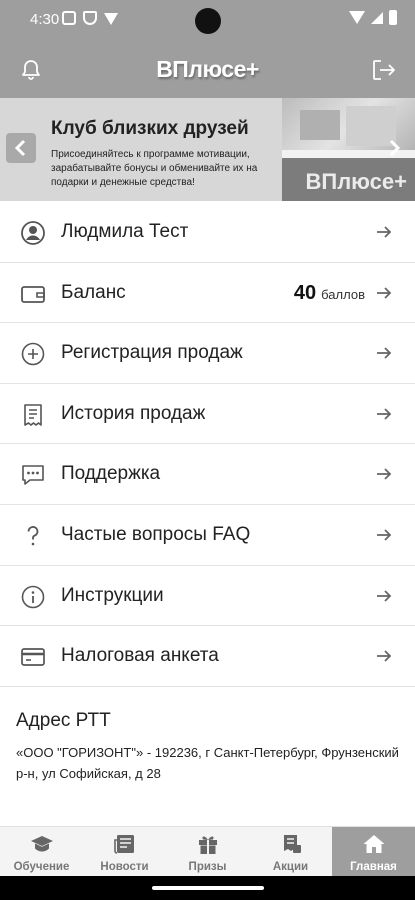 Image resolution: width=415 pixels, height=900 pixels. I want to click on menu-item-balance: Баланс 40 баллов, so click(207, 293).